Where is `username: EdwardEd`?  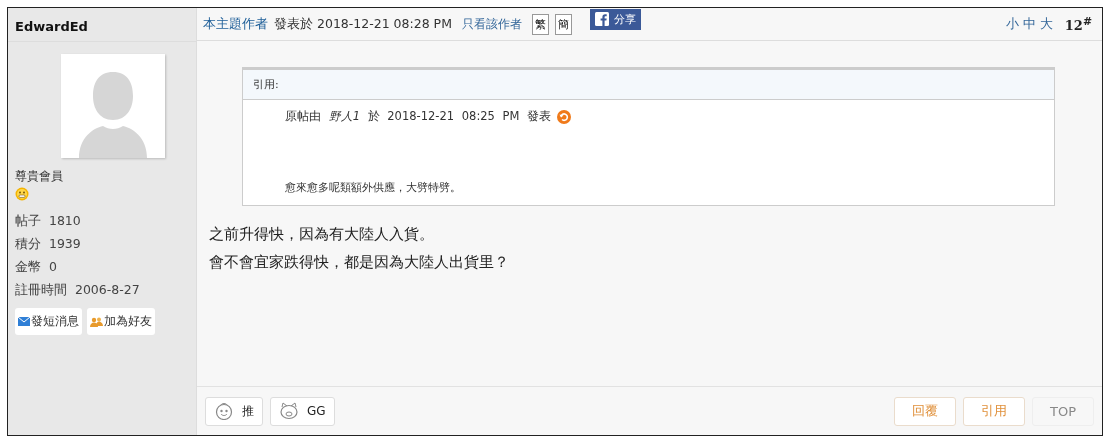 username: EdwardEd is located at coordinates (102, 25).